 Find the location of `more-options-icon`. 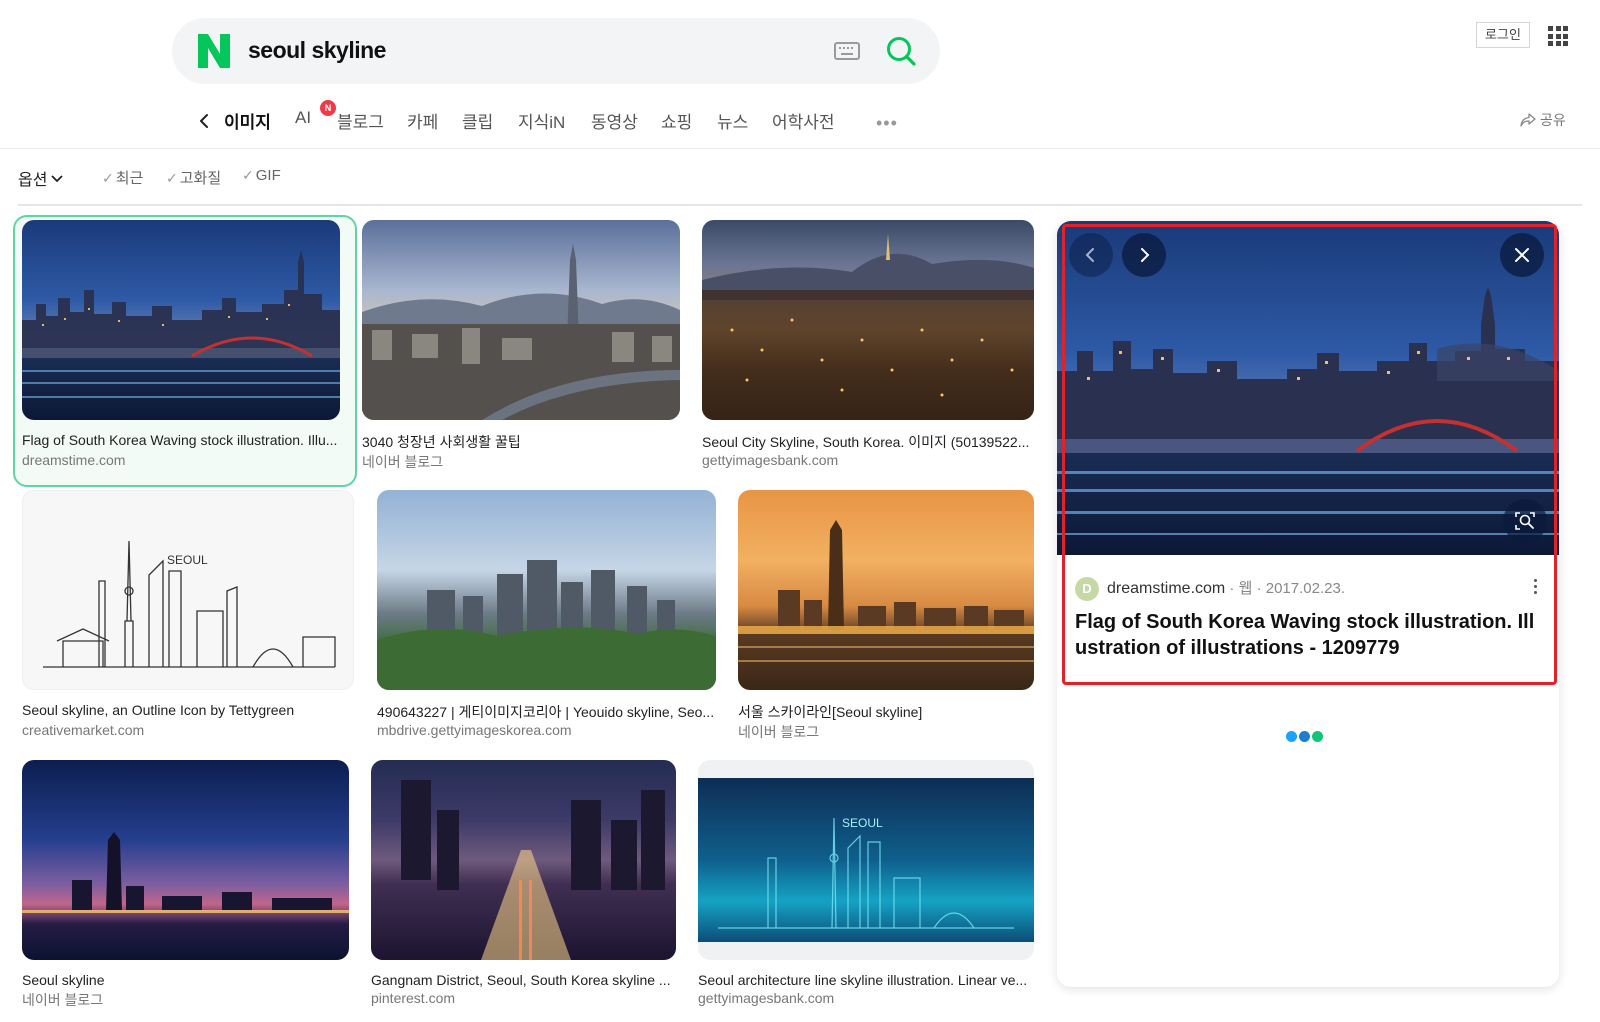

more-options-icon is located at coordinates (1536, 589).